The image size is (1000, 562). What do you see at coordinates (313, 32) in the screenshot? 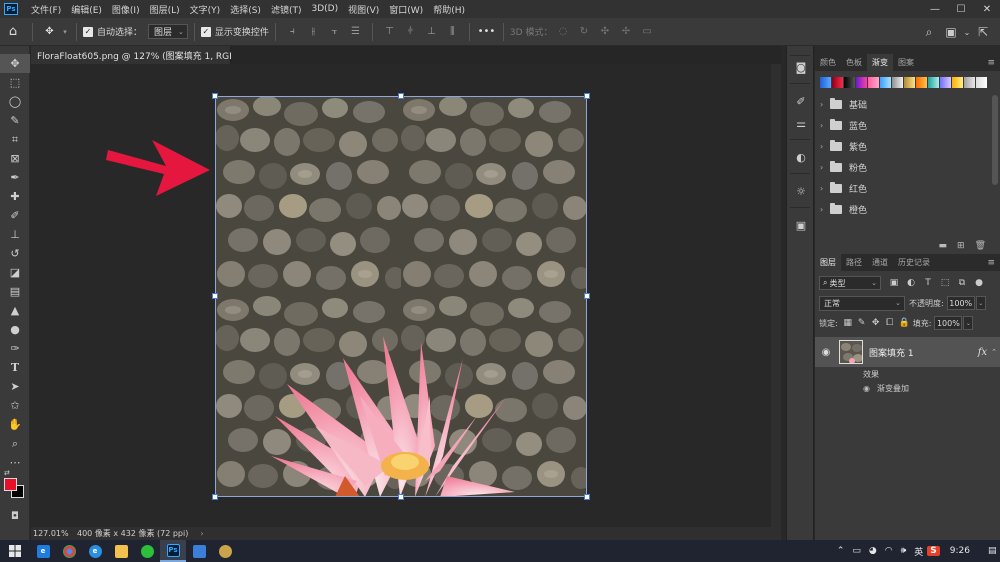
I see `align-hcenter-icon: ⫲` at bounding box center [313, 32].